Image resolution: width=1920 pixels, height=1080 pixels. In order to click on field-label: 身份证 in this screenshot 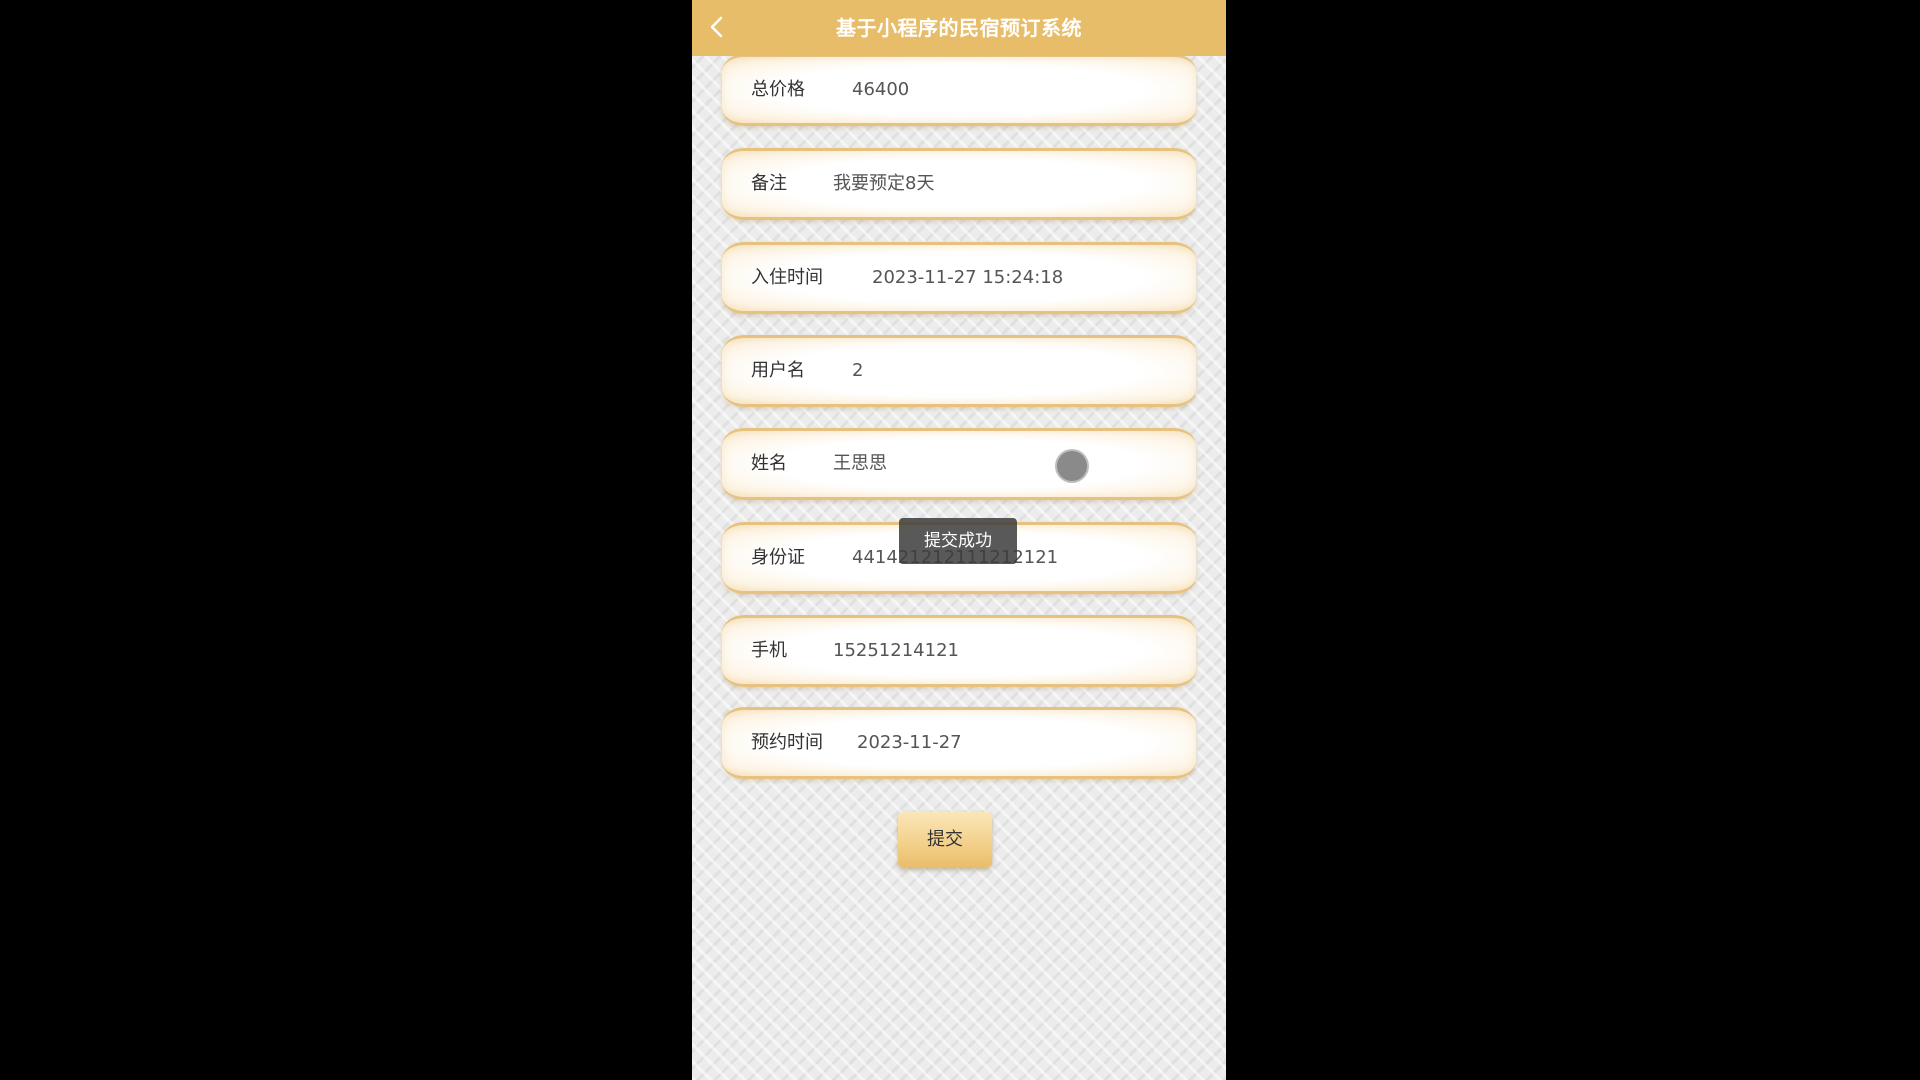, I will do `click(778, 557)`.